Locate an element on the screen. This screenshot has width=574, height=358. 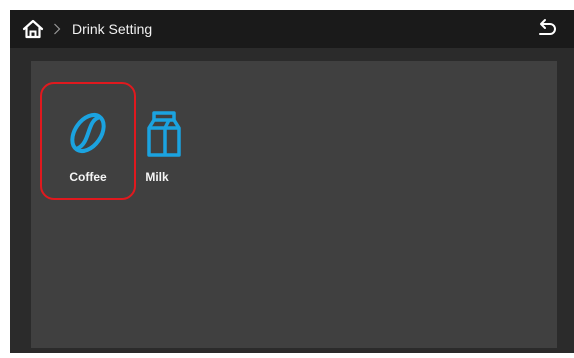
back-button is located at coordinates (547, 29).